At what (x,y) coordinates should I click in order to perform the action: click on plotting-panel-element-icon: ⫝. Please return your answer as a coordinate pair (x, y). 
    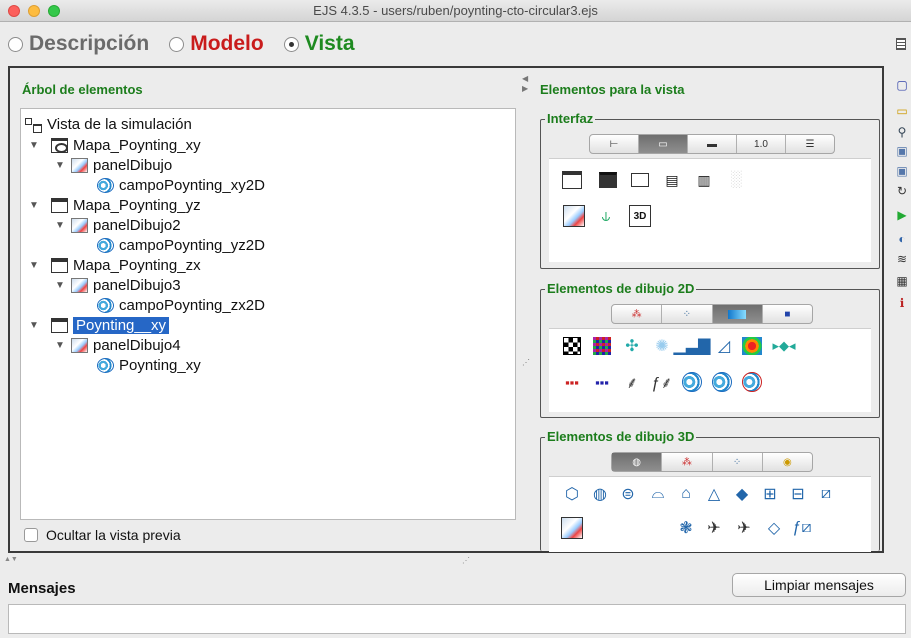
    Looking at the image, I should click on (606, 216).